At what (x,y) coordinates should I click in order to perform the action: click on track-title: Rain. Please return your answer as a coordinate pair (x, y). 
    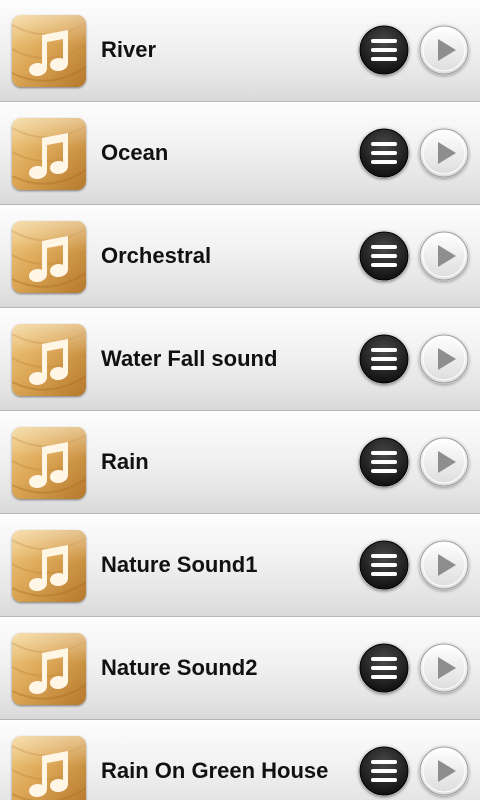
    Looking at the image, I should click on (125, 461).